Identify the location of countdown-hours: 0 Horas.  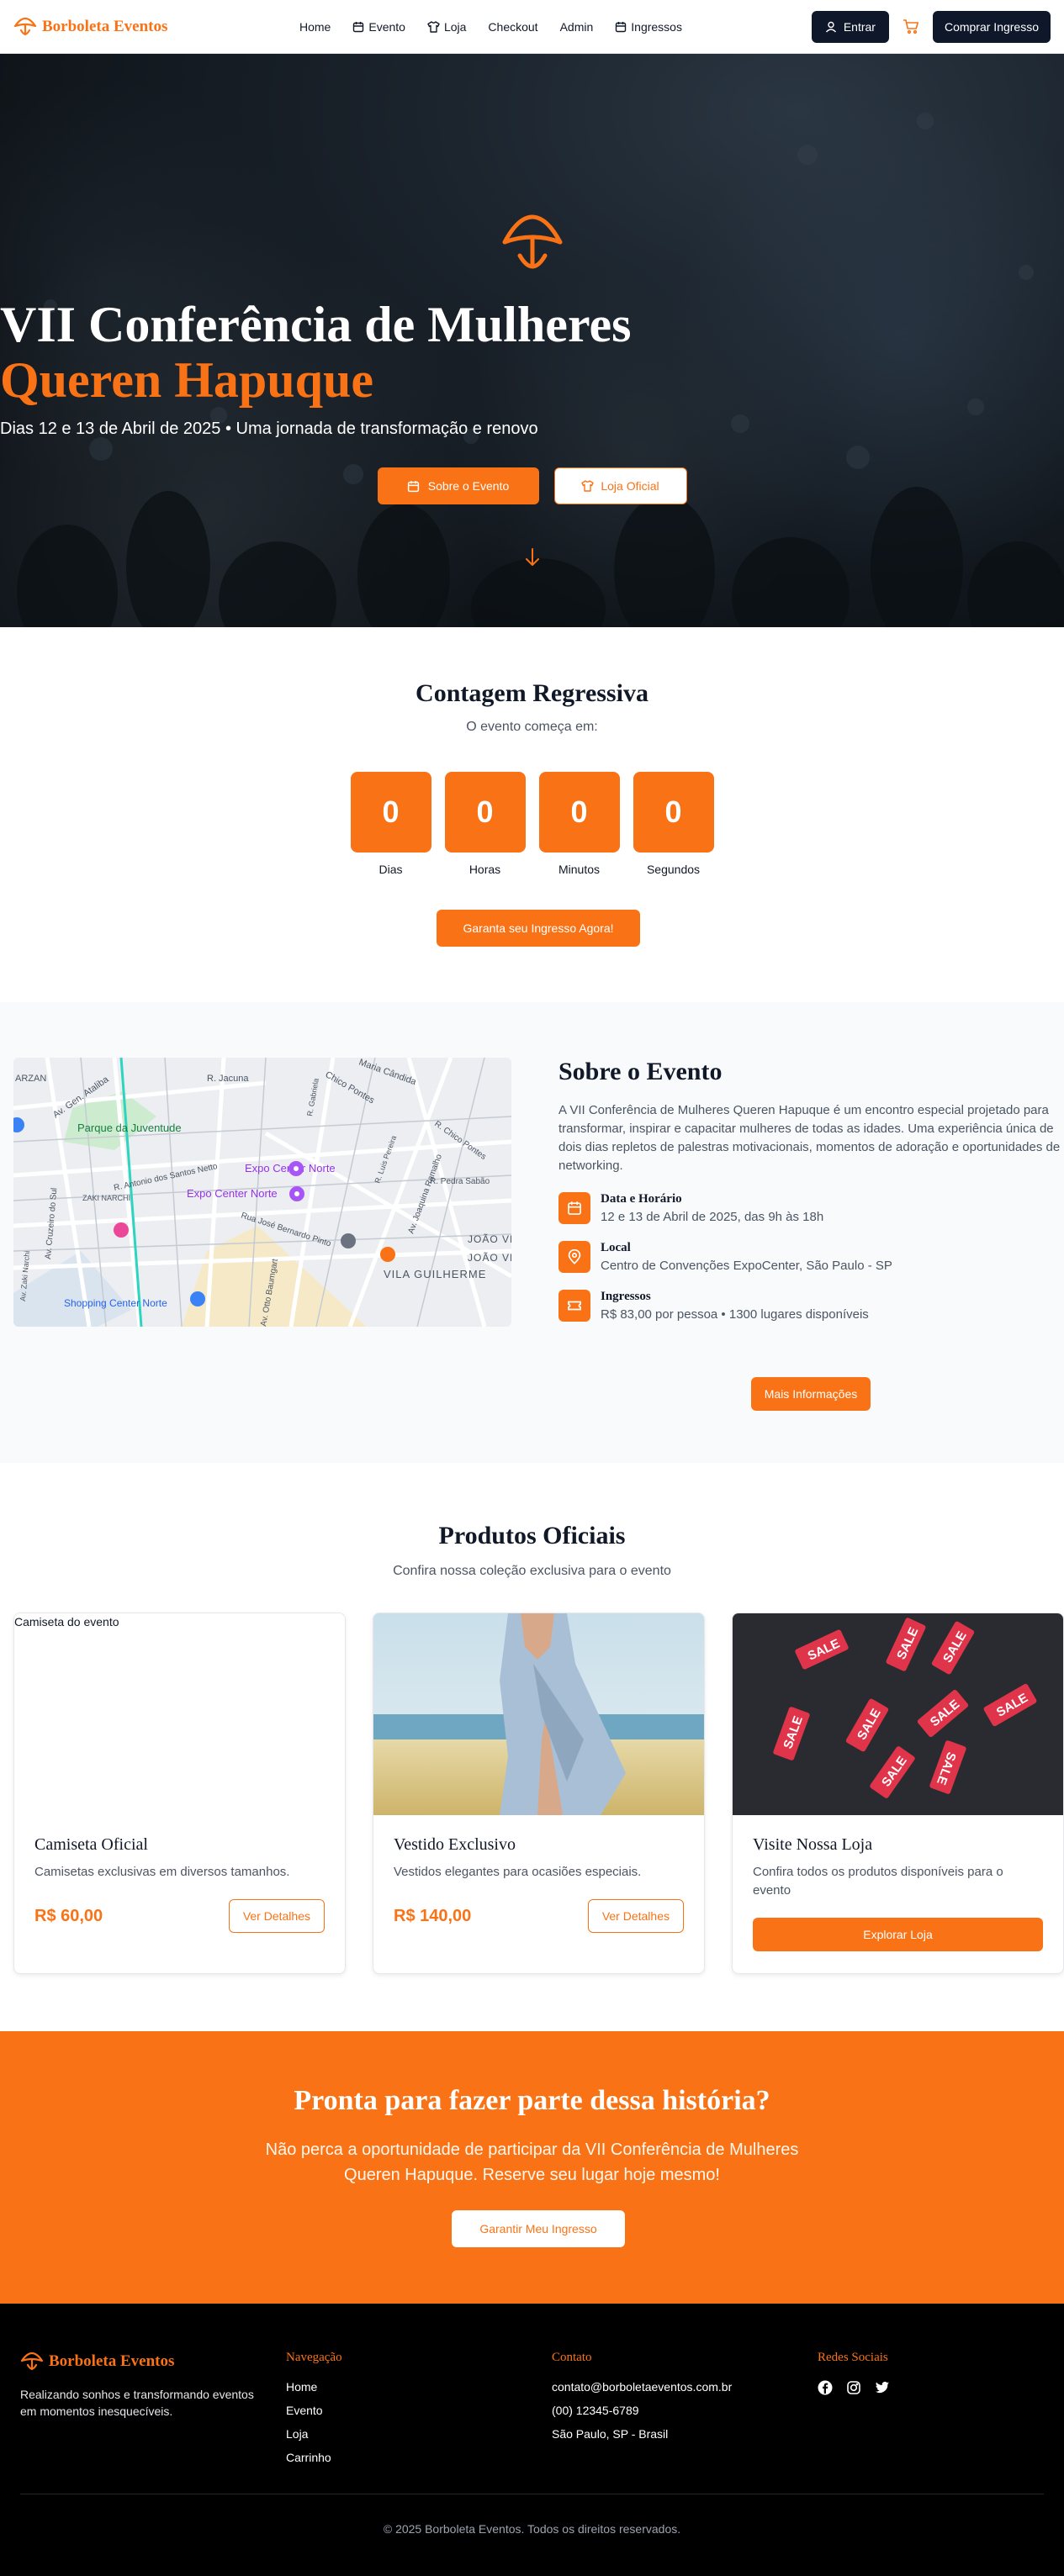
(485, 824).